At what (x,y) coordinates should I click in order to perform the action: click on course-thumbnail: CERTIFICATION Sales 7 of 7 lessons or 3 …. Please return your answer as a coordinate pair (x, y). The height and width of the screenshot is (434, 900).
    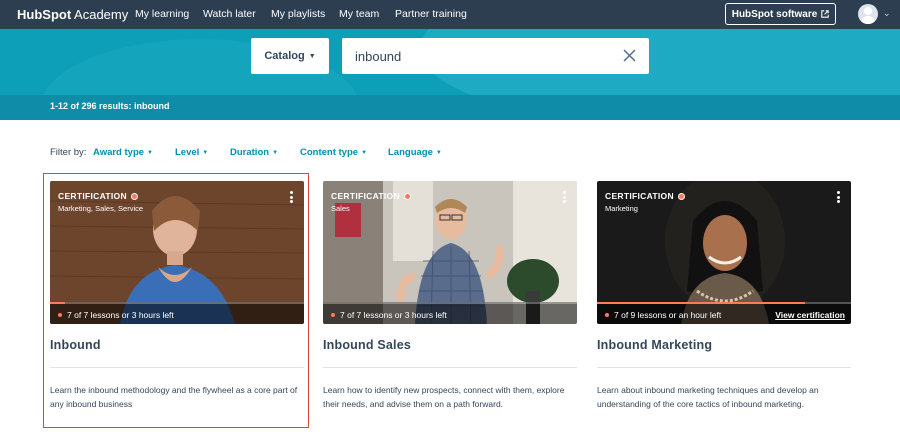
    Looking at the image, I should click on (450, 252).